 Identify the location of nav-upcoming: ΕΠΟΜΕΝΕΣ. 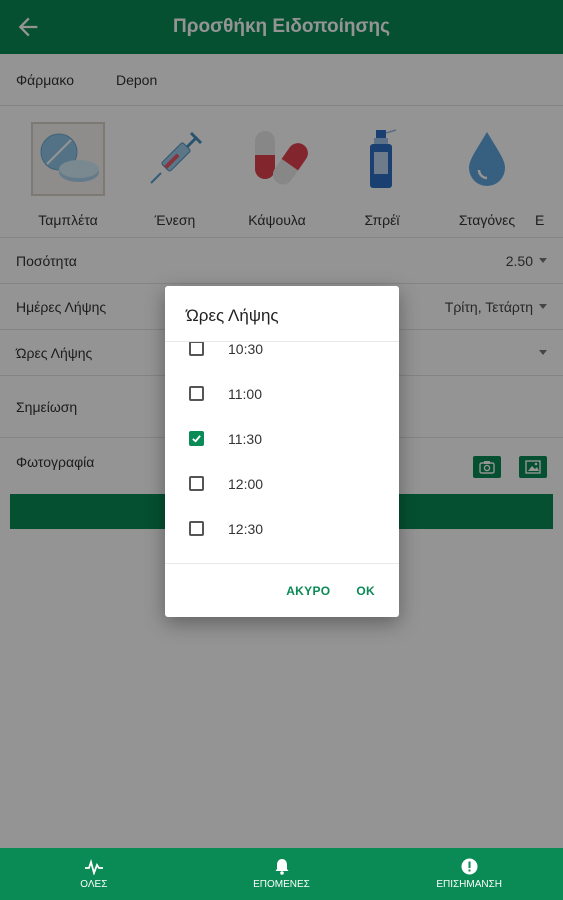
(282, 874).